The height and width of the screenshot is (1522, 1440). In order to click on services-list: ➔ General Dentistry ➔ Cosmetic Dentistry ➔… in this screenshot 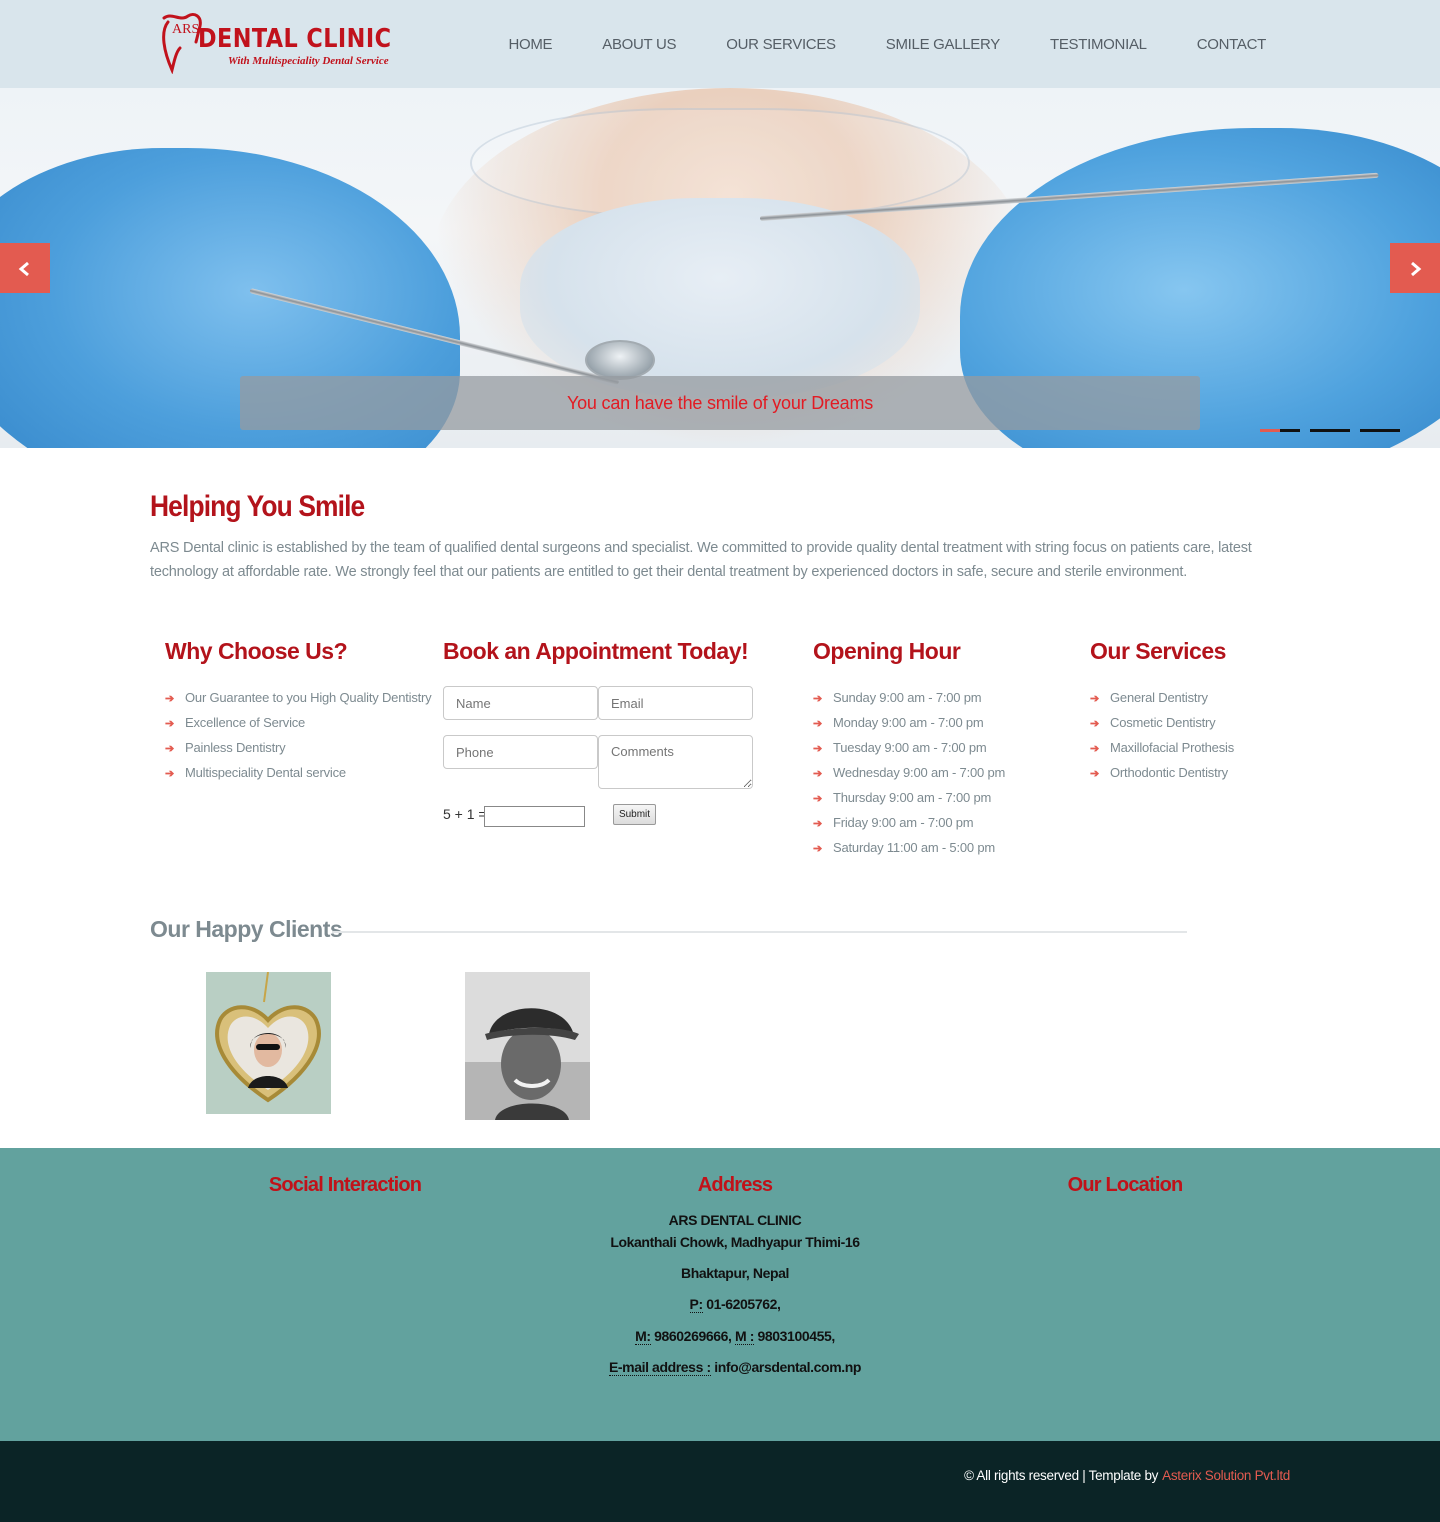, I will do `click(1162, 737)`.